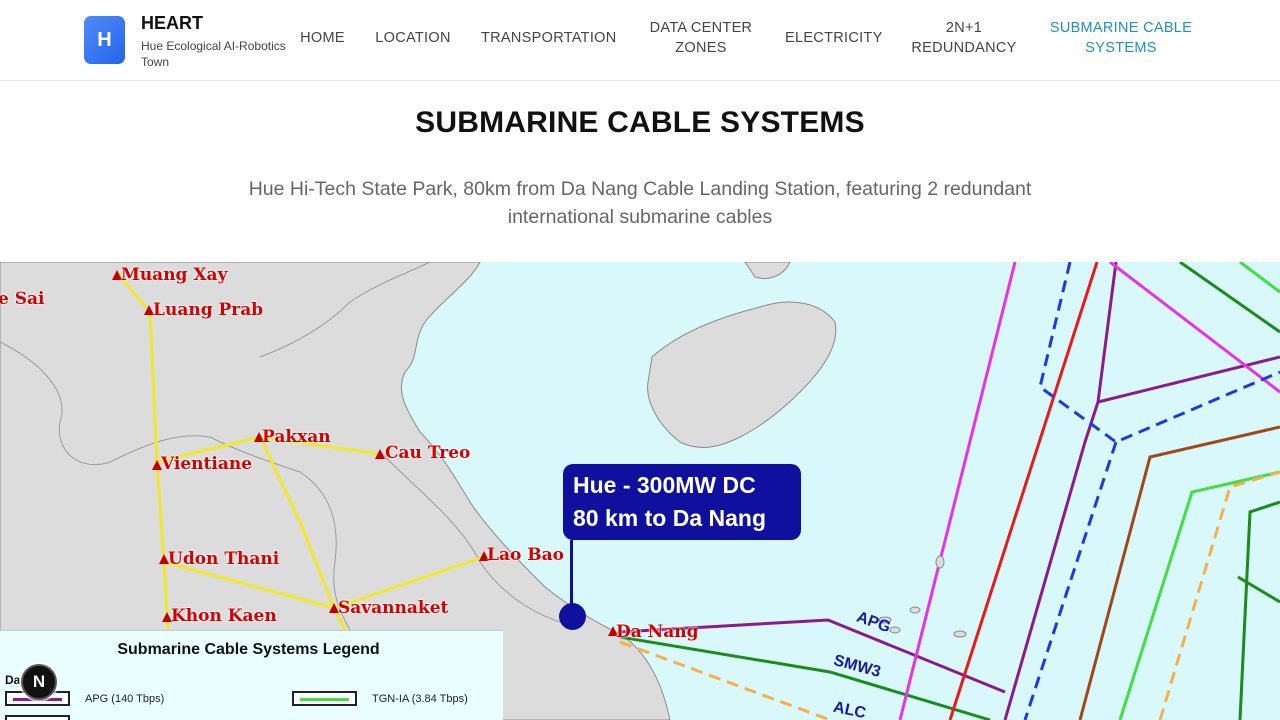  What do you see at coordinates (413, 38) in the screenshot?
I see `nav-location: LOCATION` at bounding box center [413, 38].